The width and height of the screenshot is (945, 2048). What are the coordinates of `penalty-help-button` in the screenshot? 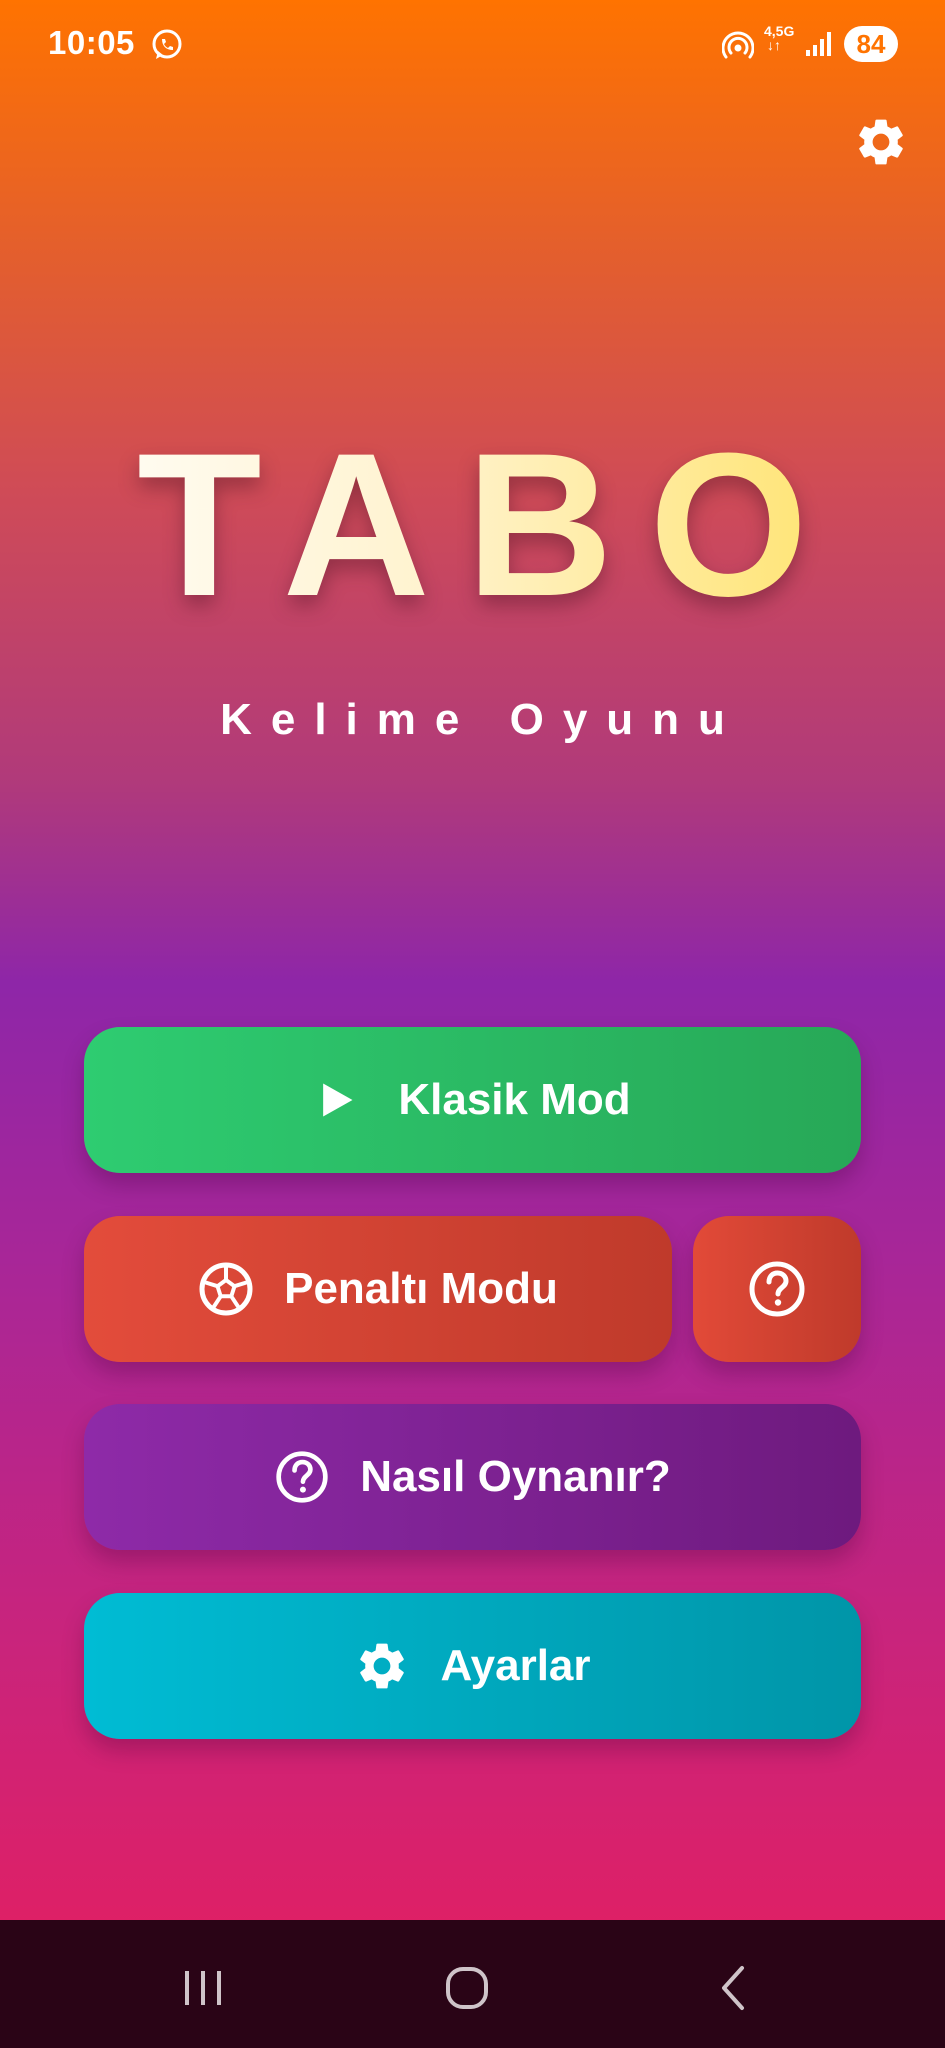 It's located at (777, 1289).